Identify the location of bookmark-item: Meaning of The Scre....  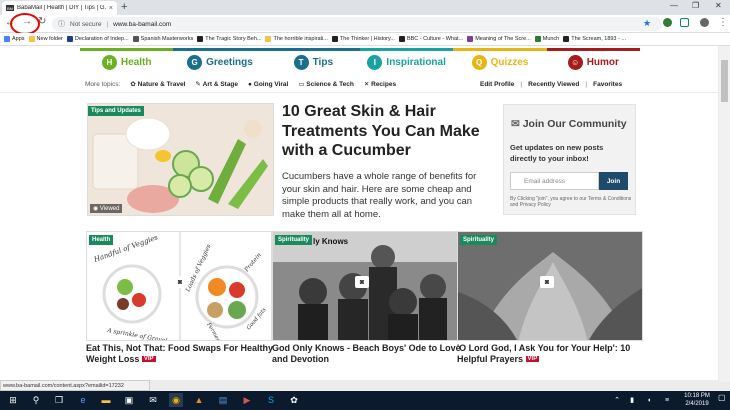
(499, 39).